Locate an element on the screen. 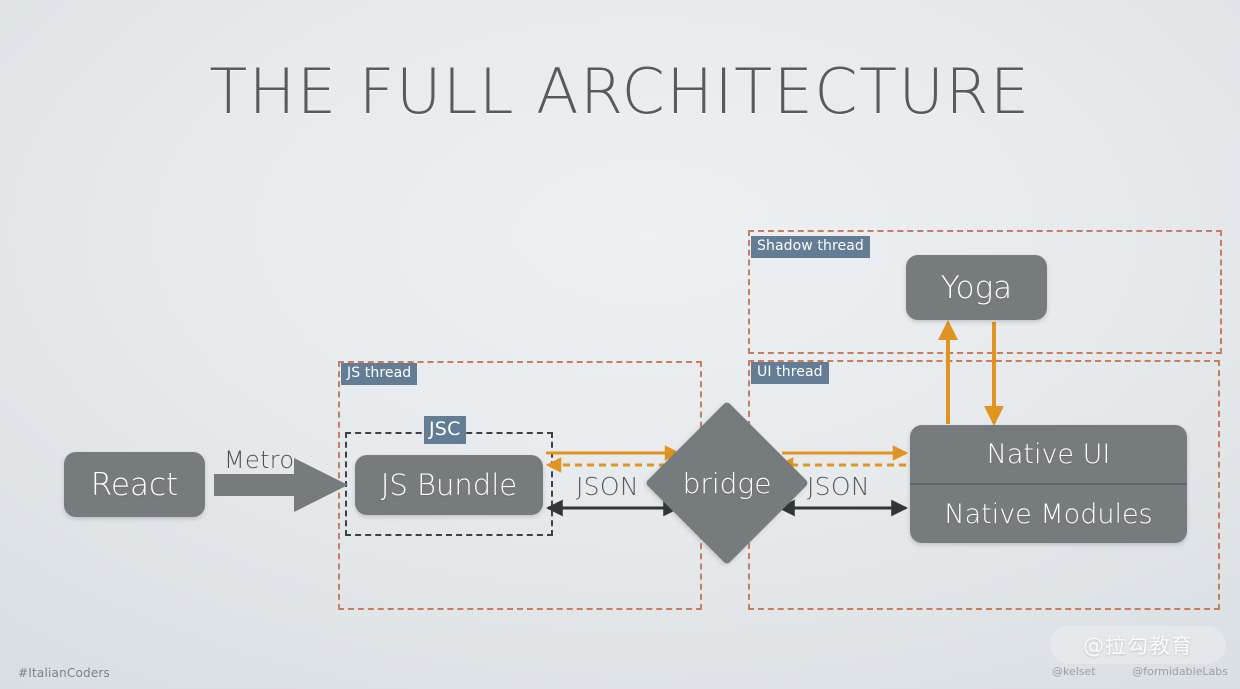 The image size is (1240, 689). watermark-badge: @拉勾教育 is located at coordinates (1138, 645).